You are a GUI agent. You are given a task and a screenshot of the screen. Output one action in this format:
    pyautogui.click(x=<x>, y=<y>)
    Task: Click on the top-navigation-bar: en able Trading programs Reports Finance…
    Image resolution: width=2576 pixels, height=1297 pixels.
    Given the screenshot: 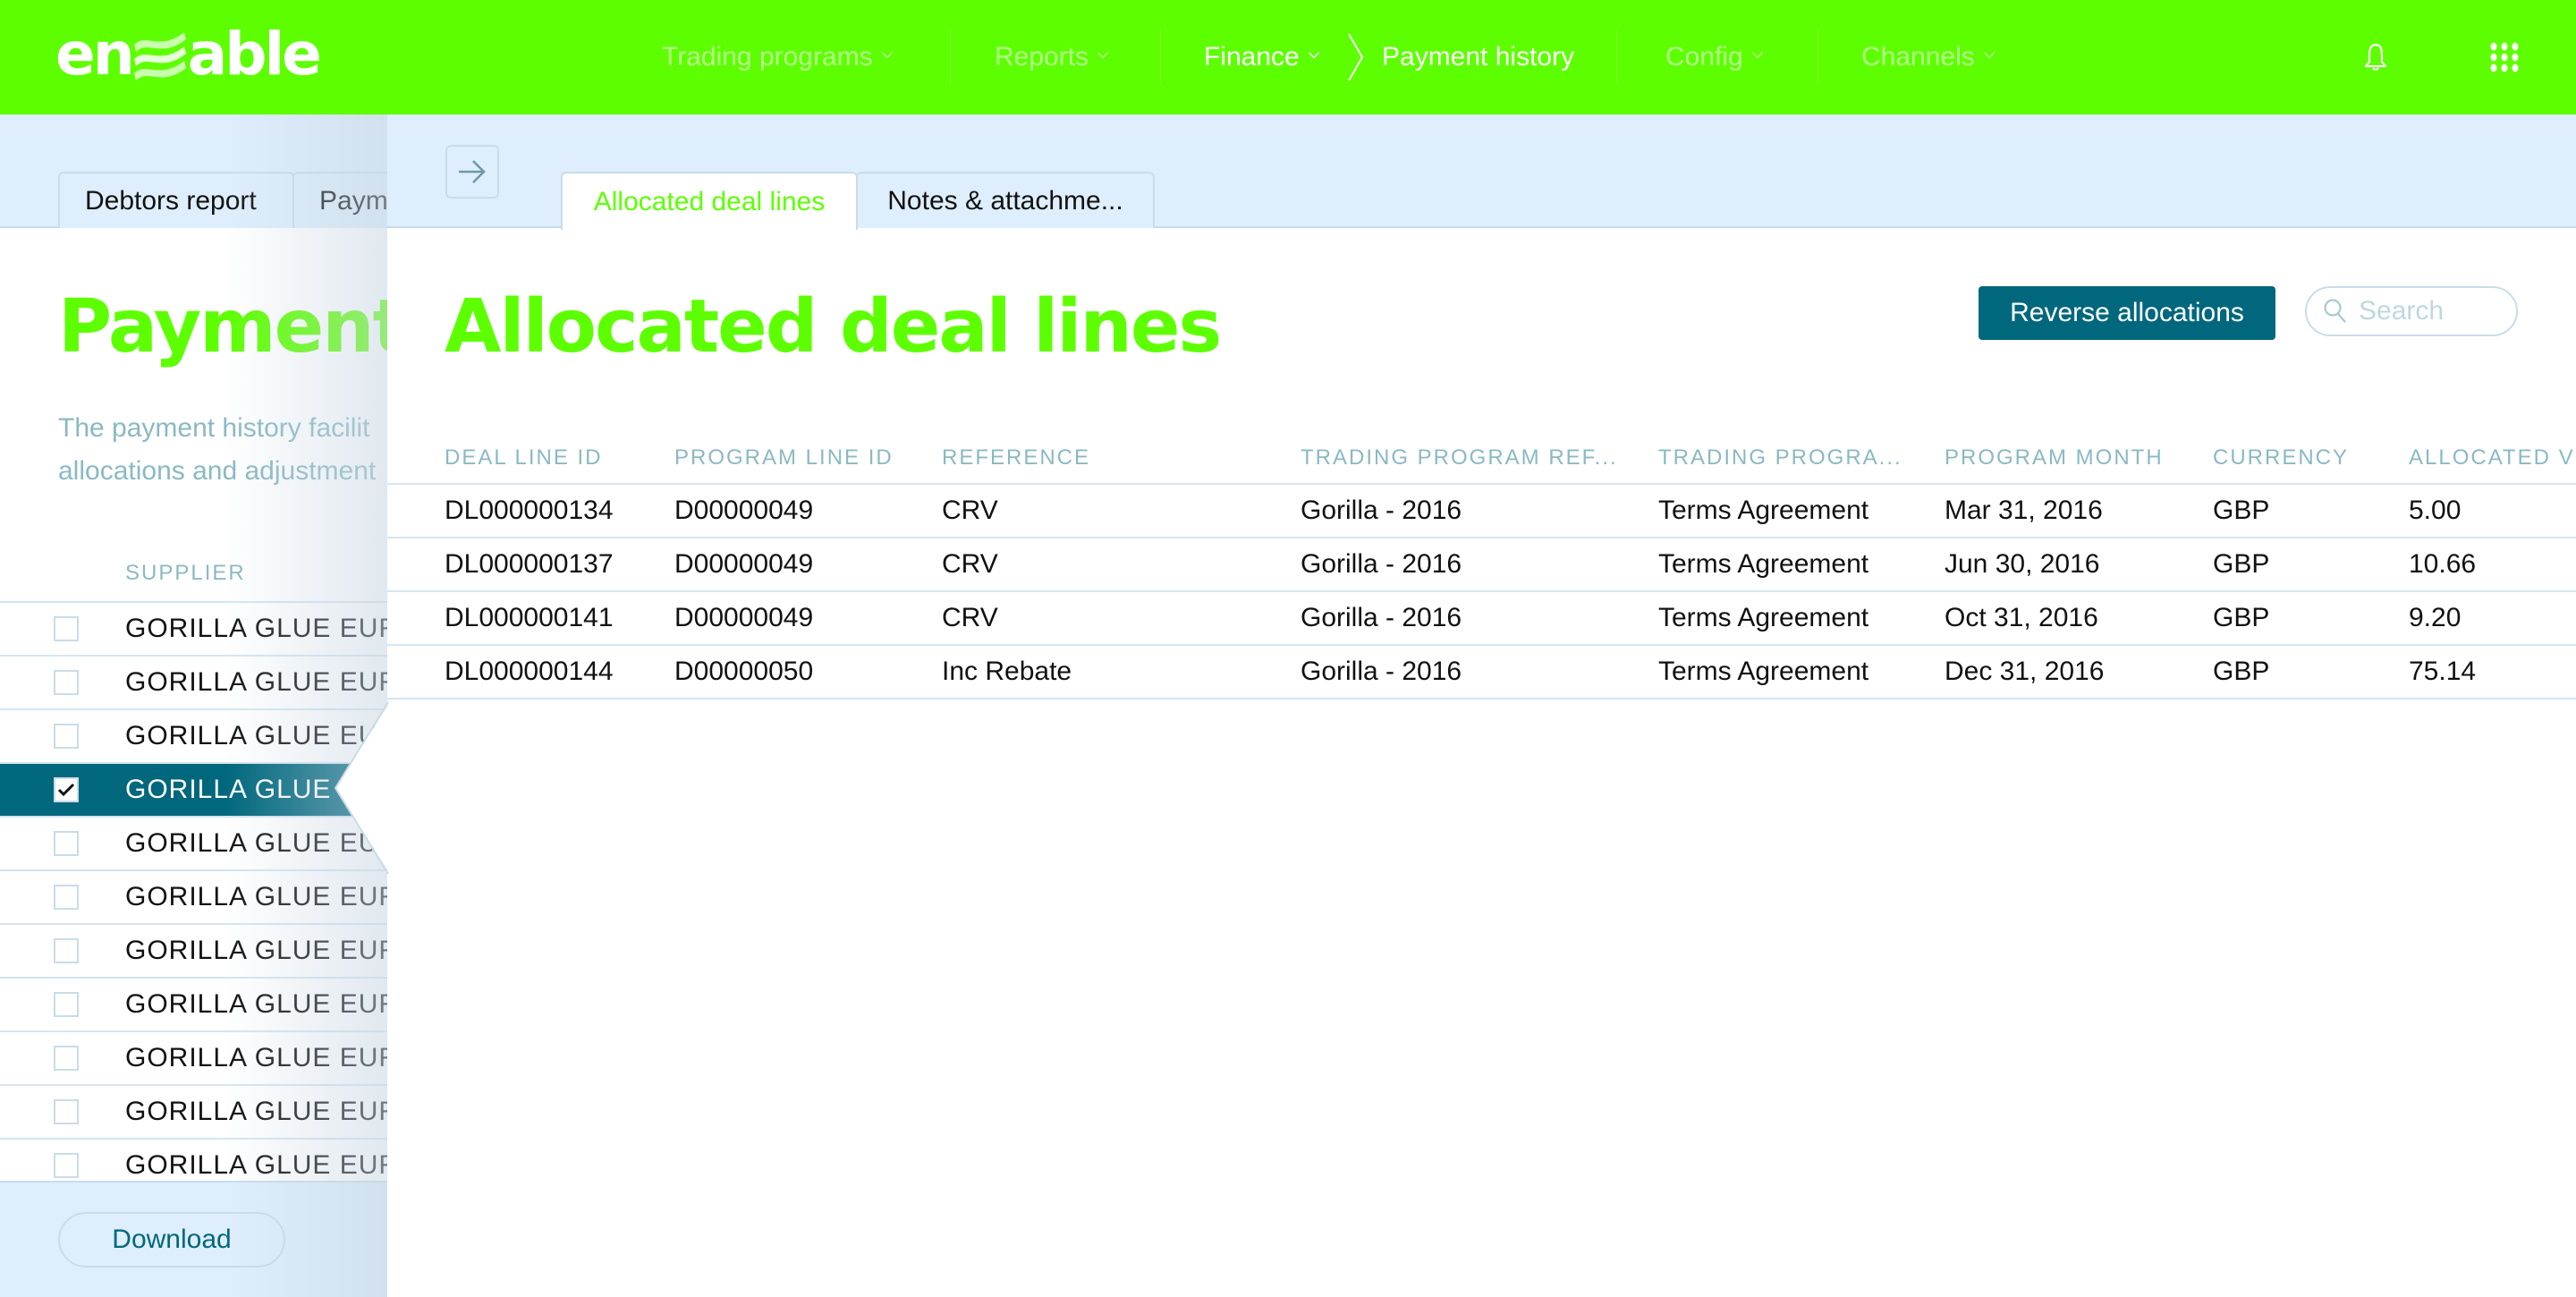 What is the action you would take?
    pyautogui.click(x=1288, y=57)
    